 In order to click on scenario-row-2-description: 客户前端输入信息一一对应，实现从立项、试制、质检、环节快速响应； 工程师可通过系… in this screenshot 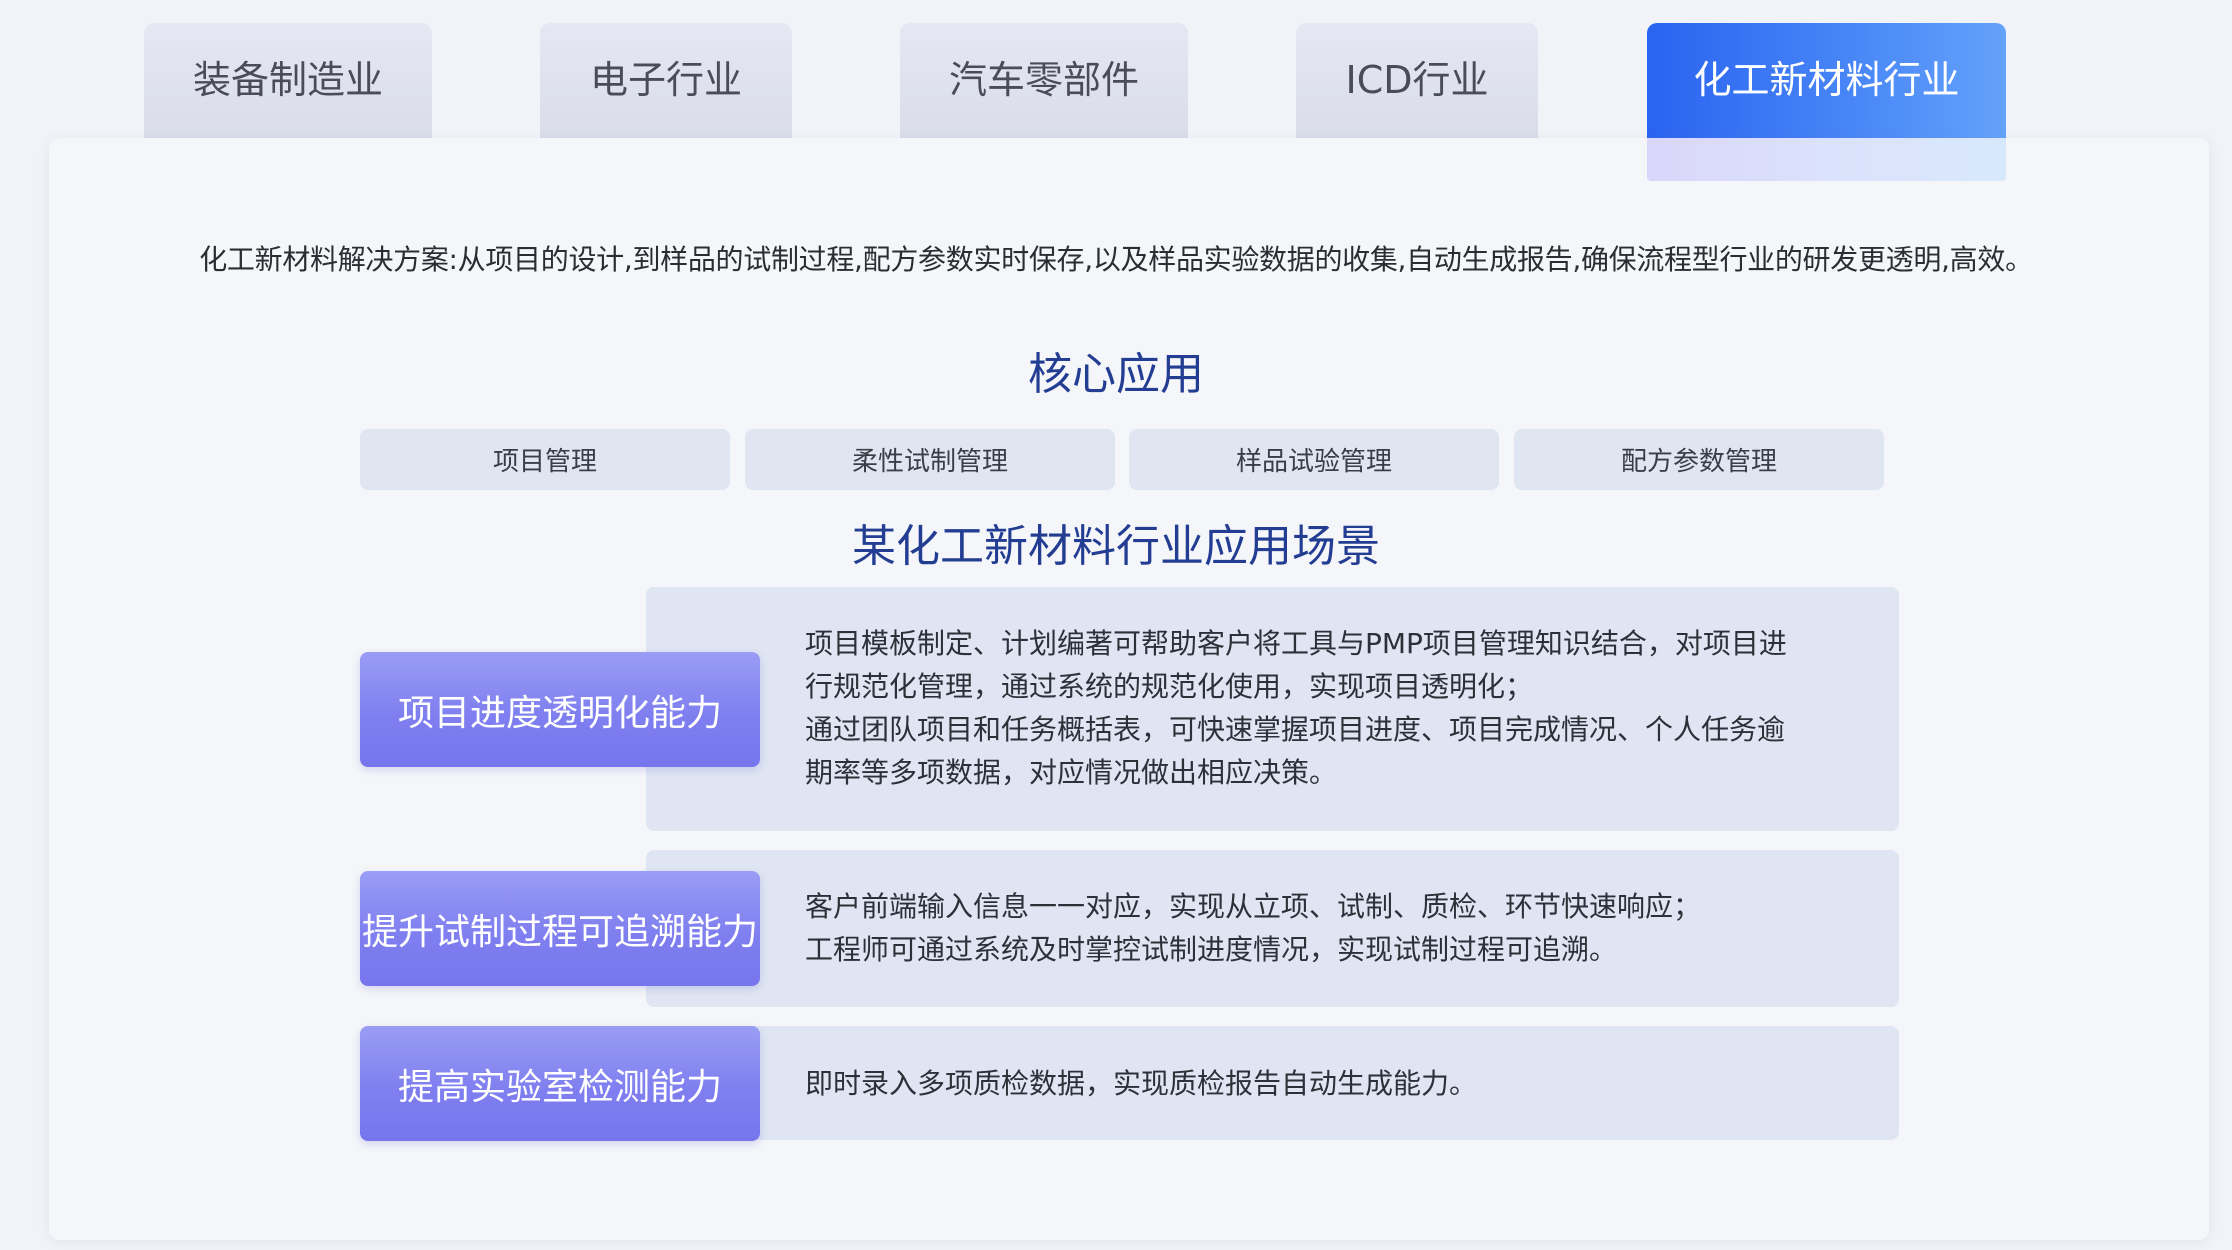, I will do `click(1320, 928)`.